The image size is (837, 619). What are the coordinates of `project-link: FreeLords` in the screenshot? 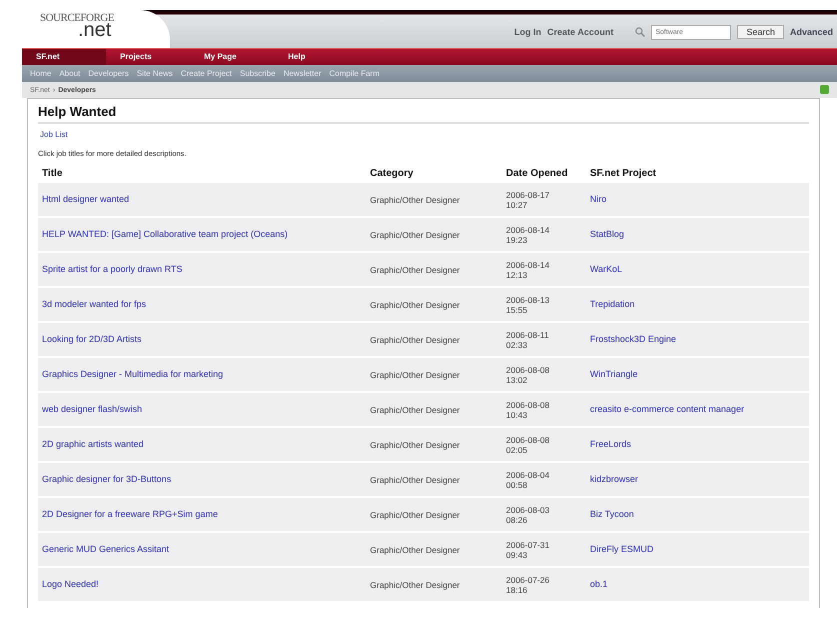 It's located at (611, 444).